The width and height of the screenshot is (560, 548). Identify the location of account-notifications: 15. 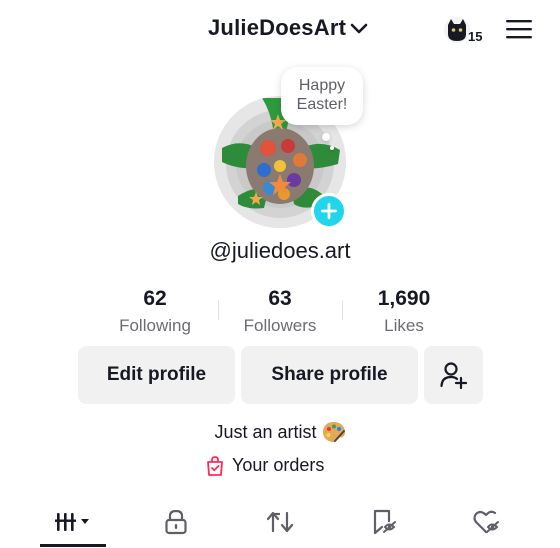
(464, 30).